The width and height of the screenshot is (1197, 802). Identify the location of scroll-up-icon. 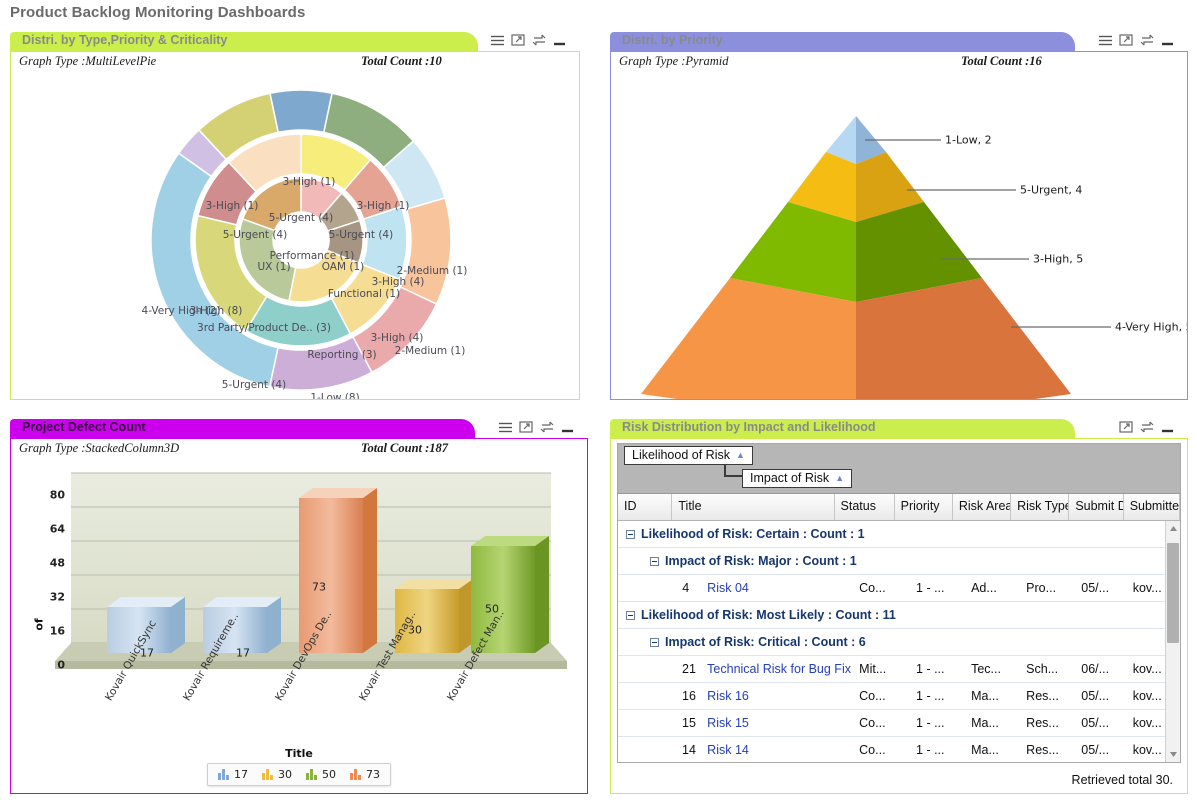
(1173, 528).